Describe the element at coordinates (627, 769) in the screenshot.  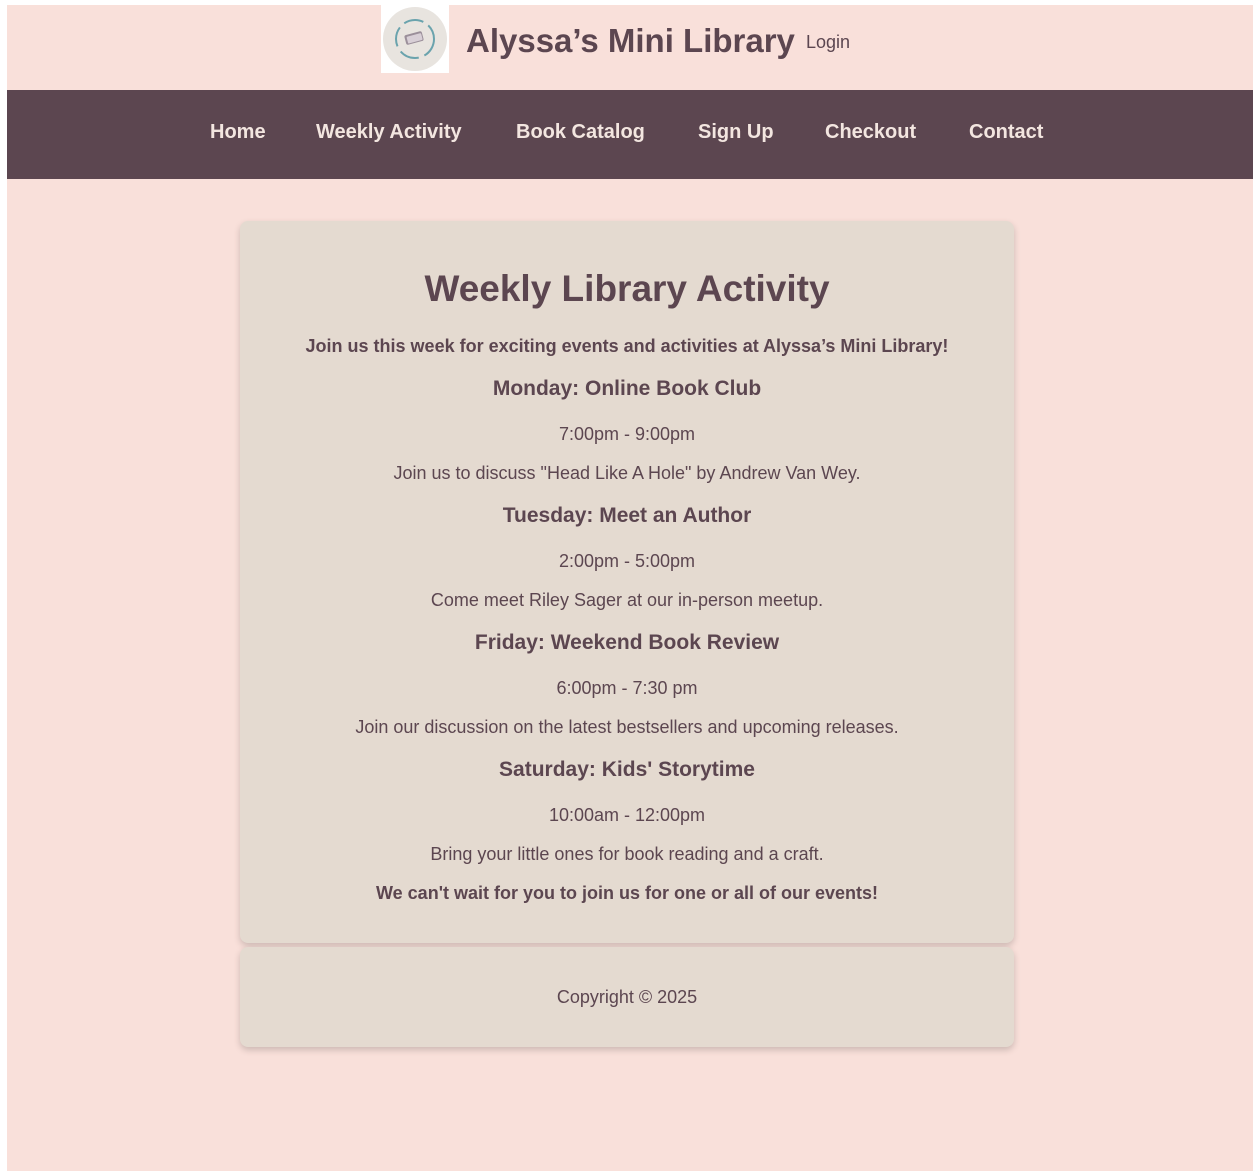
I see `event-title: Saturday: Kids' Storytime` at that location.